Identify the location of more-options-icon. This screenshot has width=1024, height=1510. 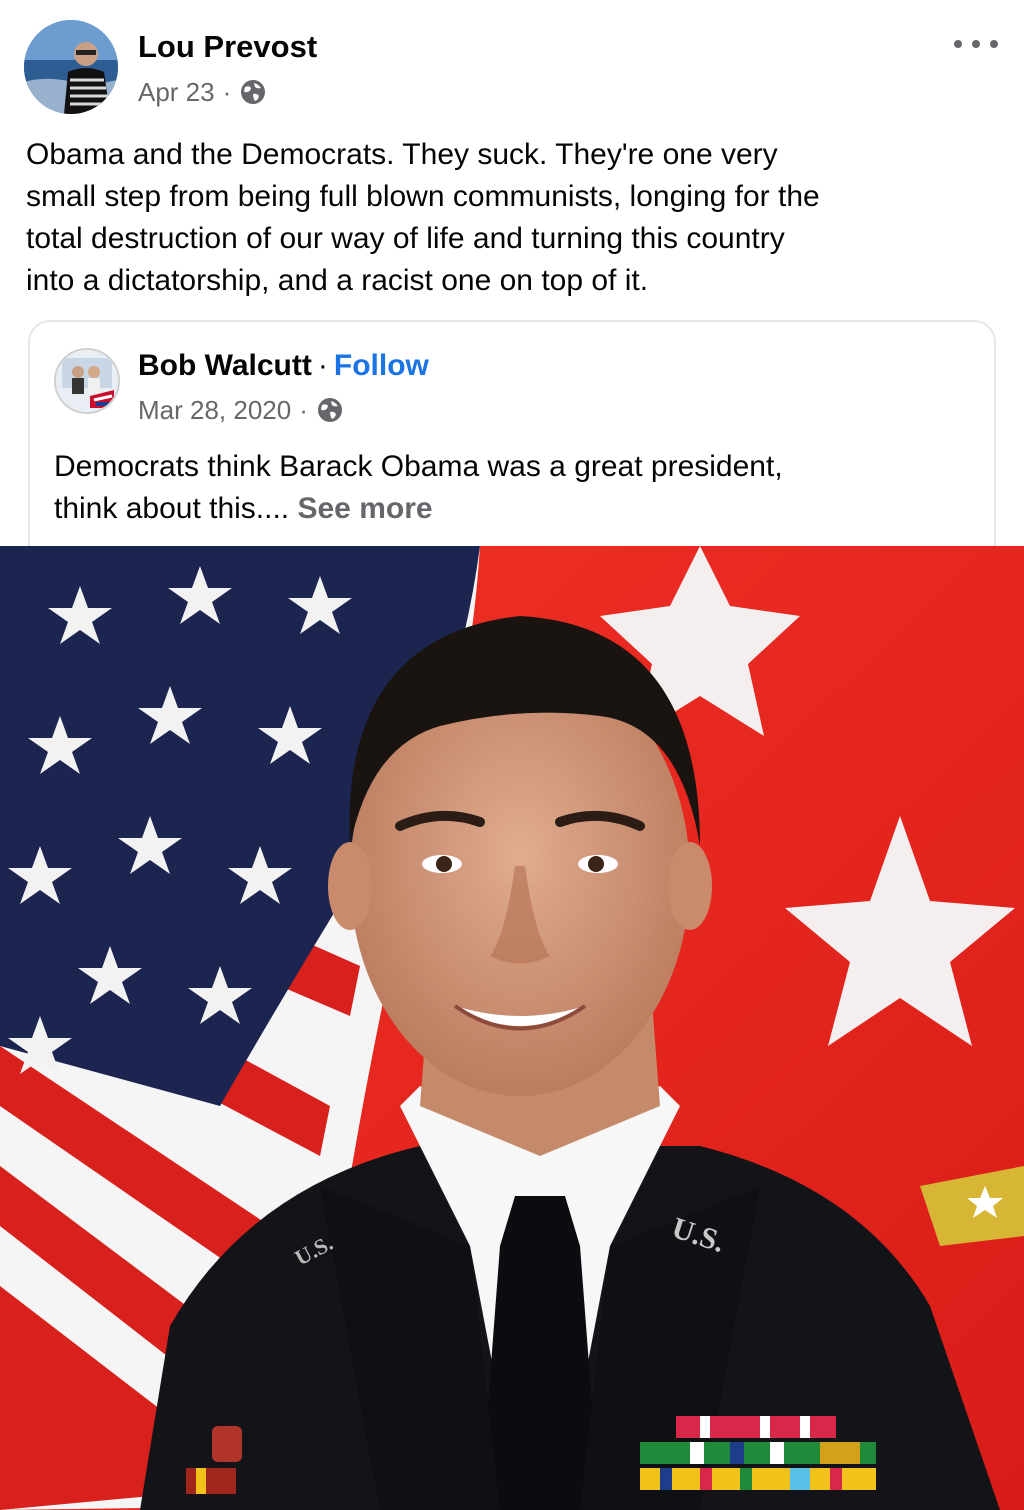
(976, 44).